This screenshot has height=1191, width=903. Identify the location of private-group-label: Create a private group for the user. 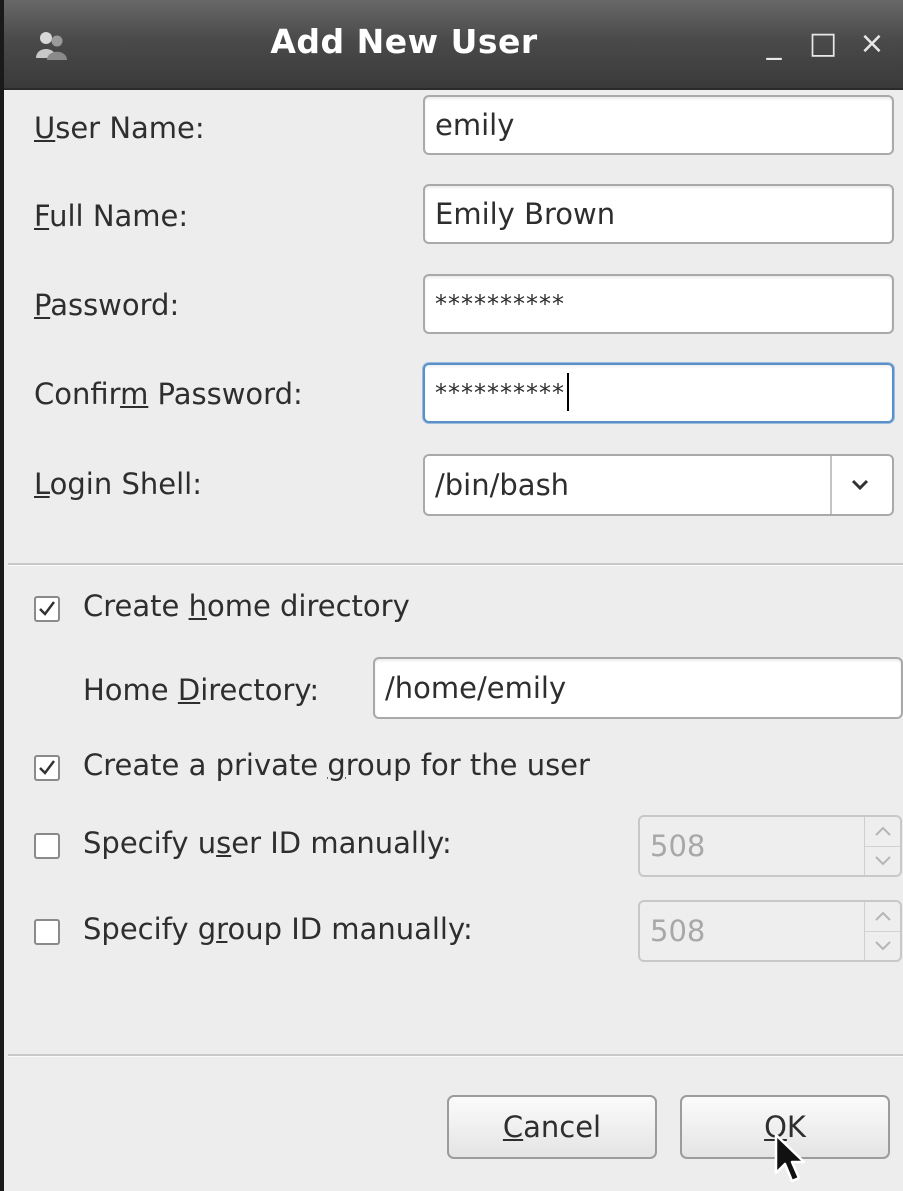
(336, 765).